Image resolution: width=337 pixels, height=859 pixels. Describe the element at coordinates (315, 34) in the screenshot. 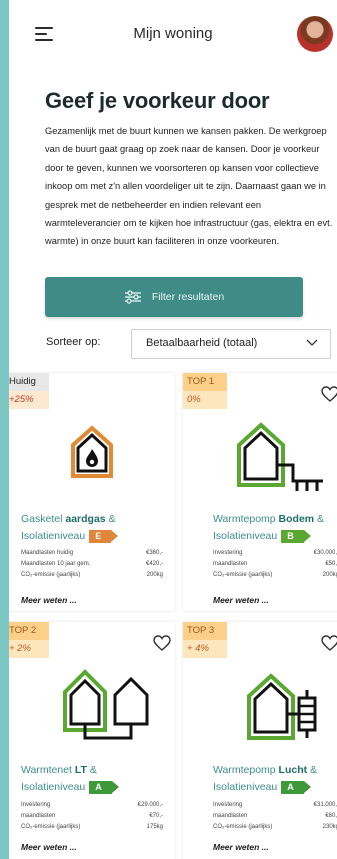

I see `avatar` at that location.